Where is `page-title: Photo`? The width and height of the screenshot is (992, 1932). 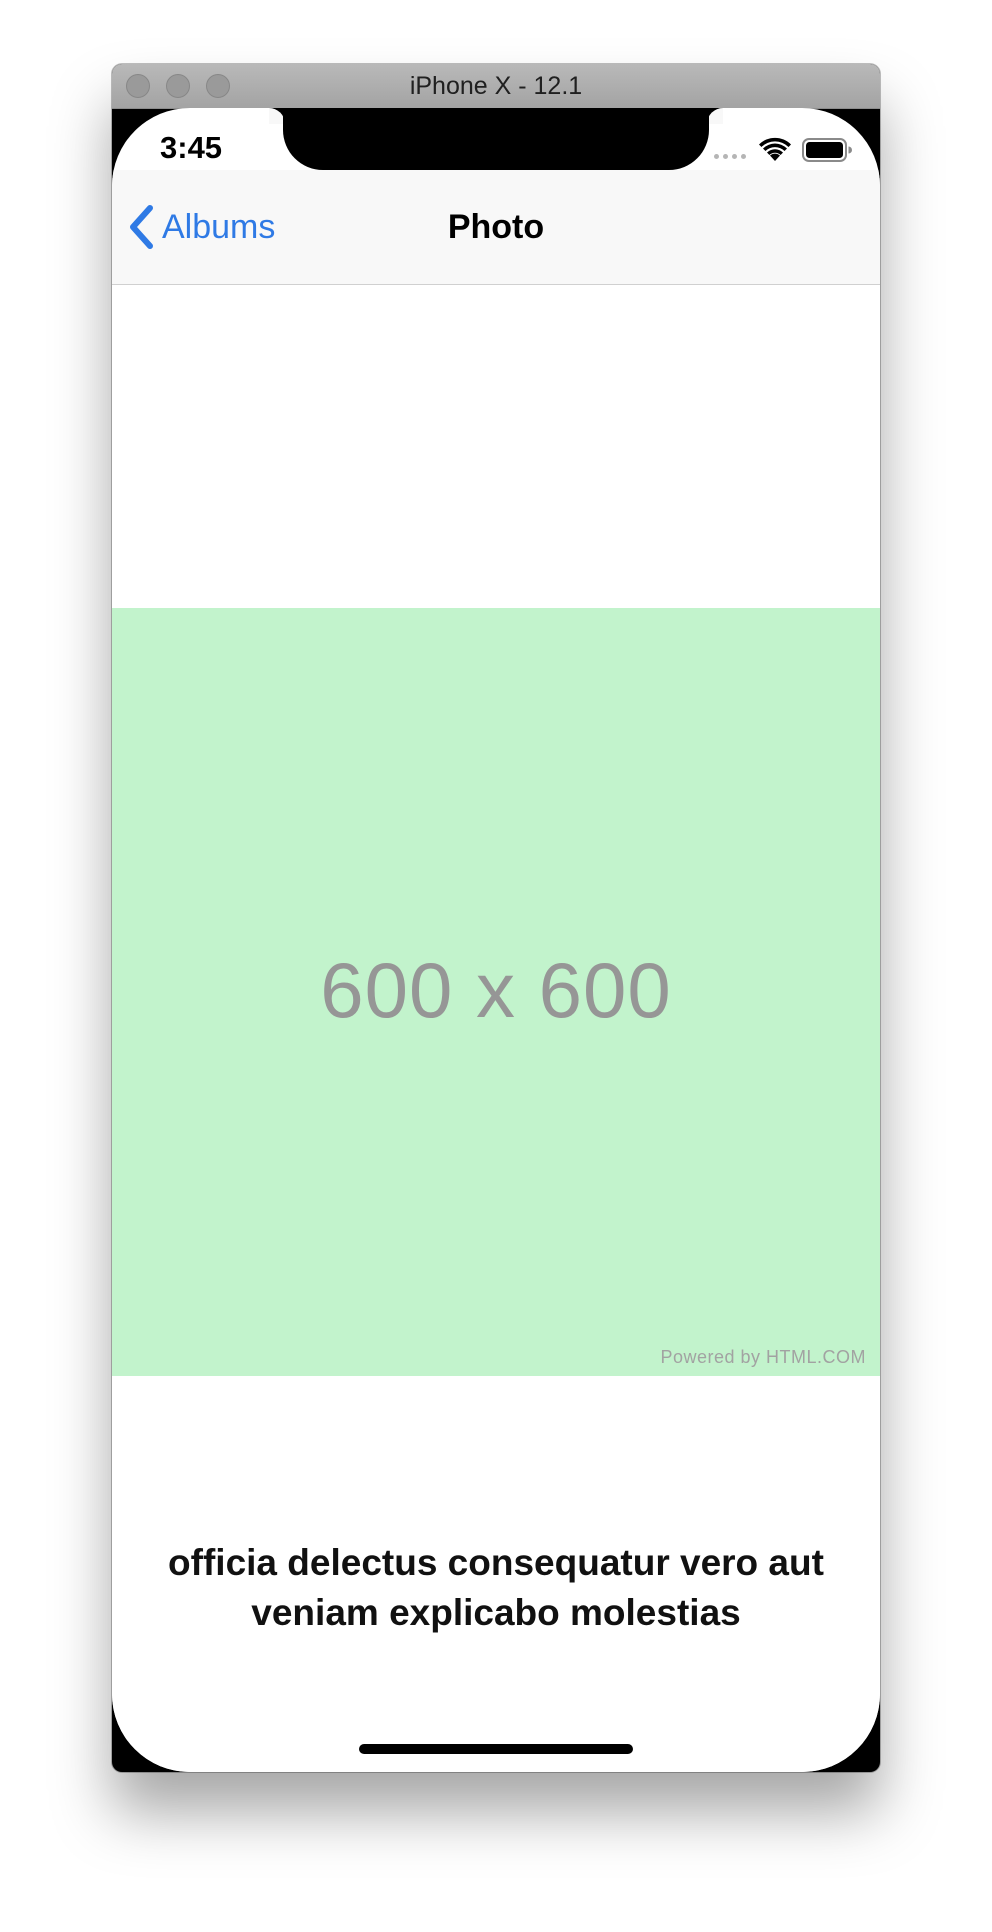
page-title: Photo is located at coordinates (496, 227).